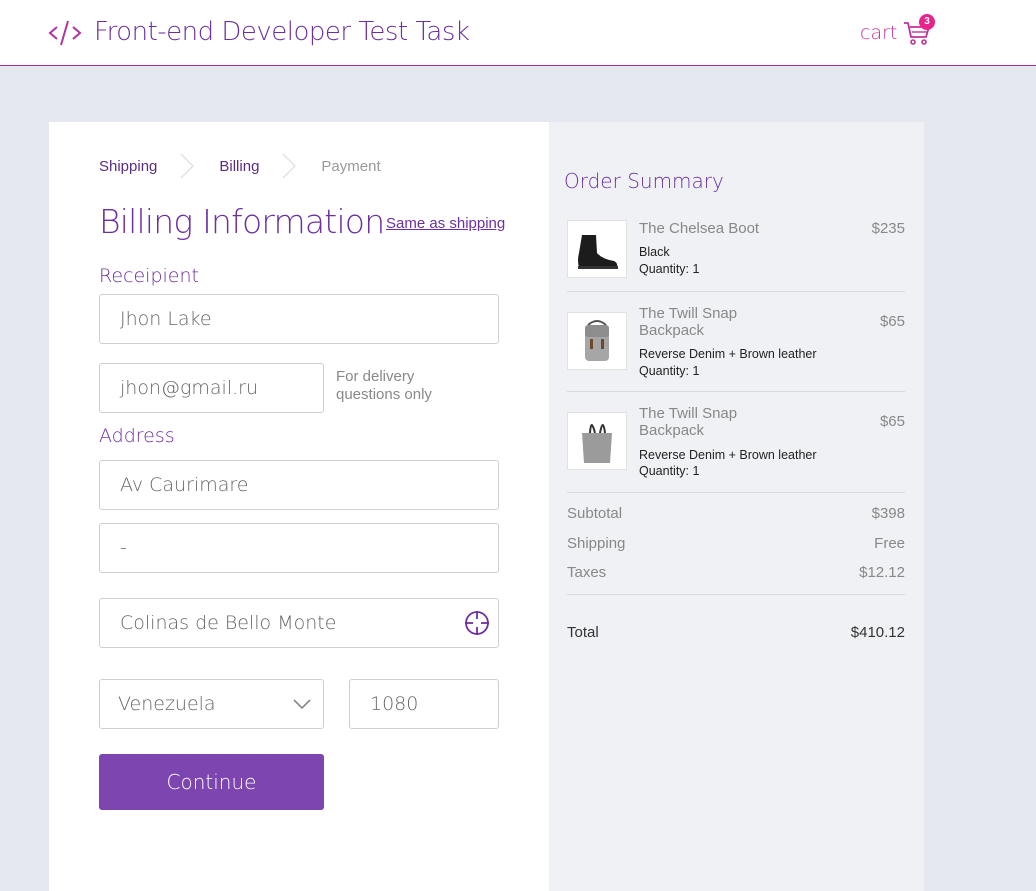 This screenshot has height=891, width=1036. I want to click on subtotal-label: Subtotal, so click(595, 513).